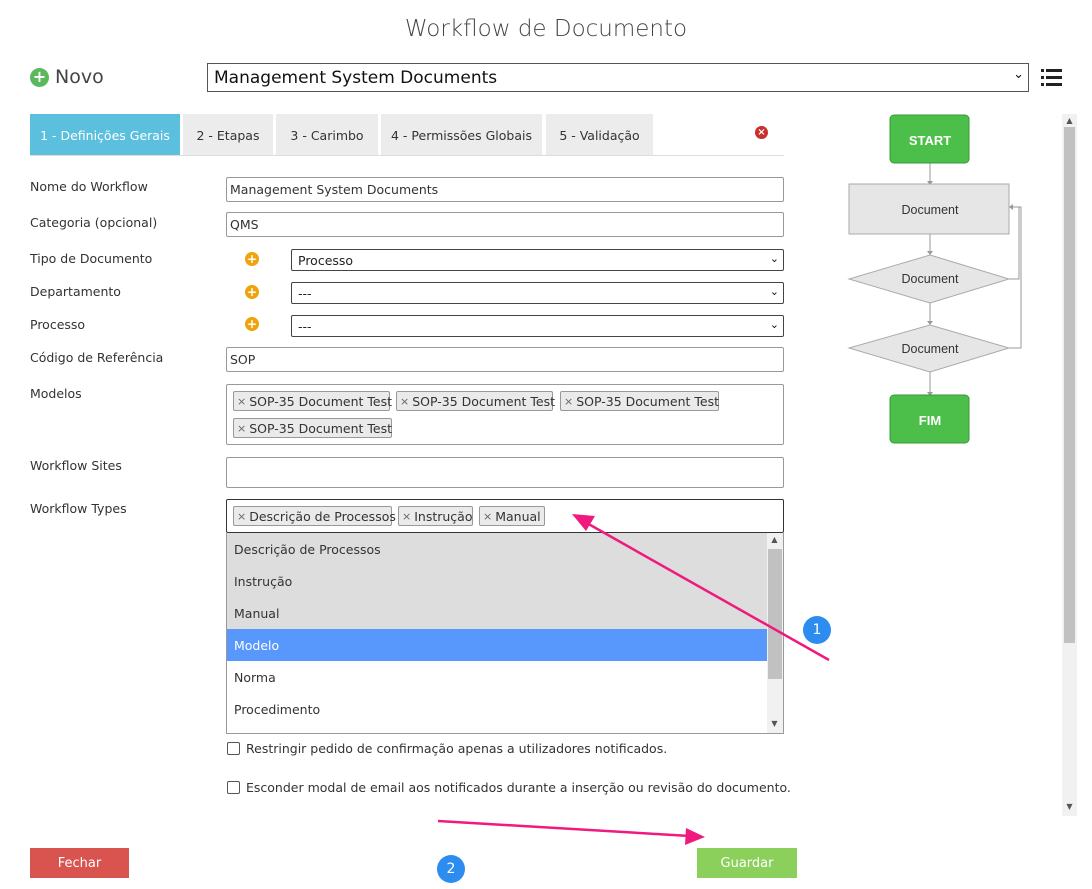 The width and height of the screenshot is (1092, 889). What do you see at coordinates (451, 869) in the screenshot?
I see `annotation-badge-2: 2` at bounding box center [451, 869].